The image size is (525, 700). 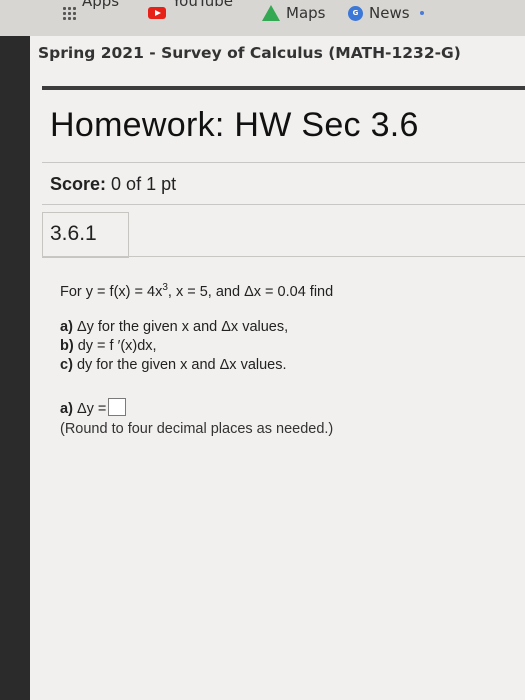 What do you see at coordinates (271, 13) in the screenshot?
I see `maps-icon` at bounding box center [271, 13].